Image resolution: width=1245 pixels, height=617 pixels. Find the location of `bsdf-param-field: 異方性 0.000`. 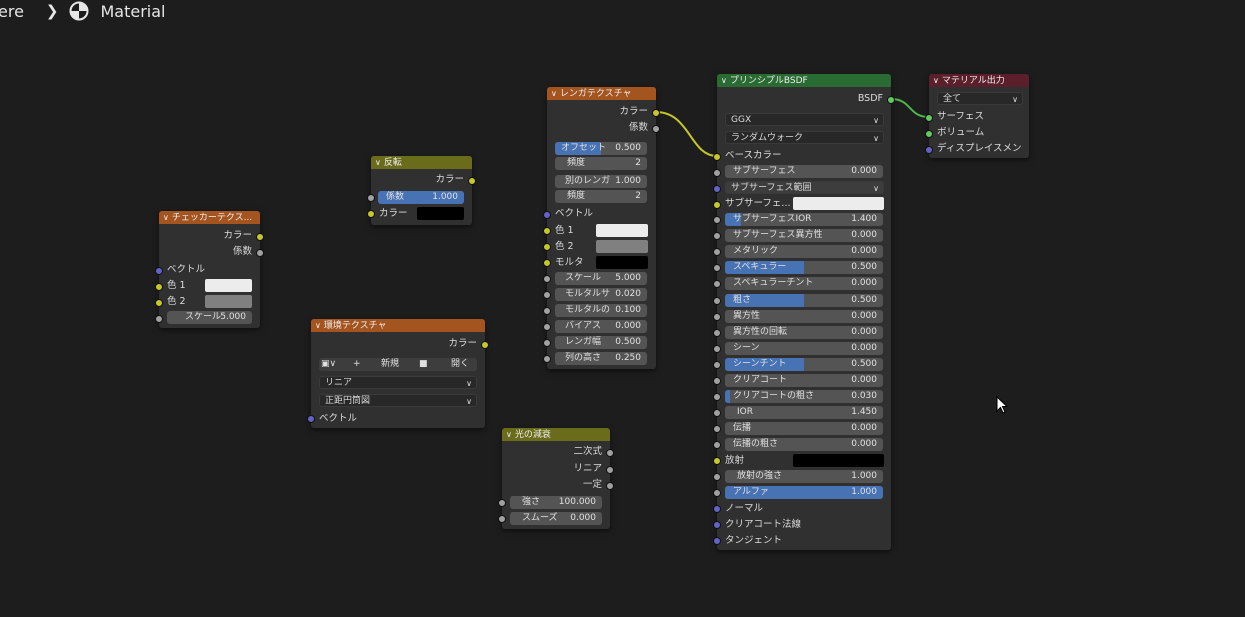

bsdf-param-field: 異方性 0.000 is located at coordinates (804, 316).